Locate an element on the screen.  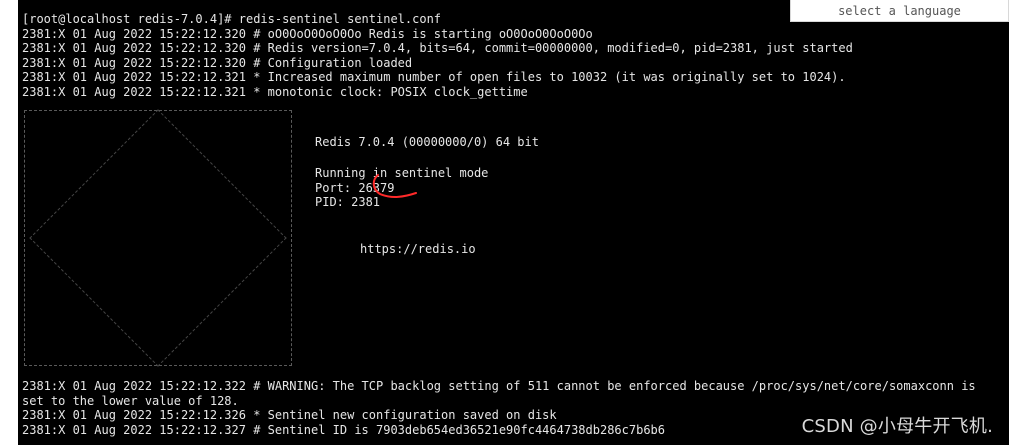
log-line: set to the lower value of 128. is located at coordinates (130, 400).